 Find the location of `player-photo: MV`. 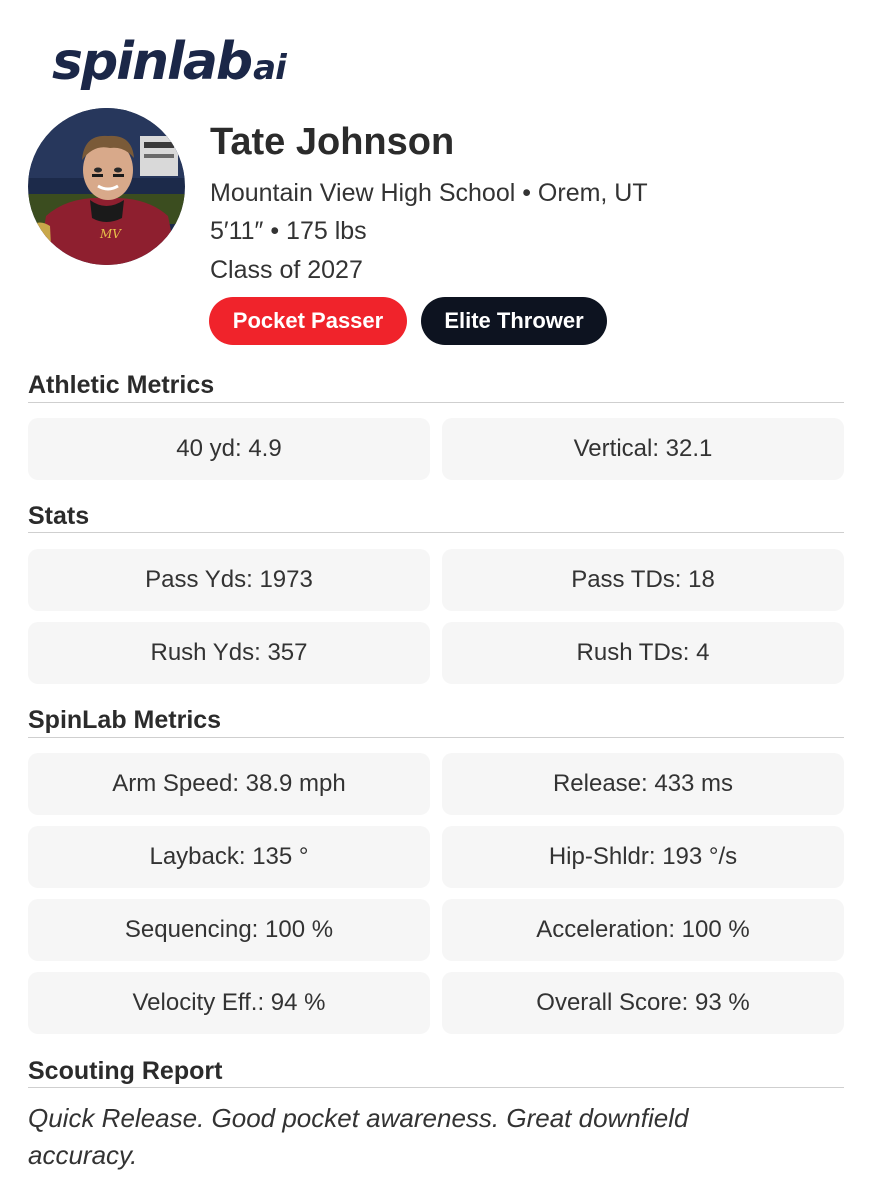

player-photo: MV is located at coordinates (106, 186).